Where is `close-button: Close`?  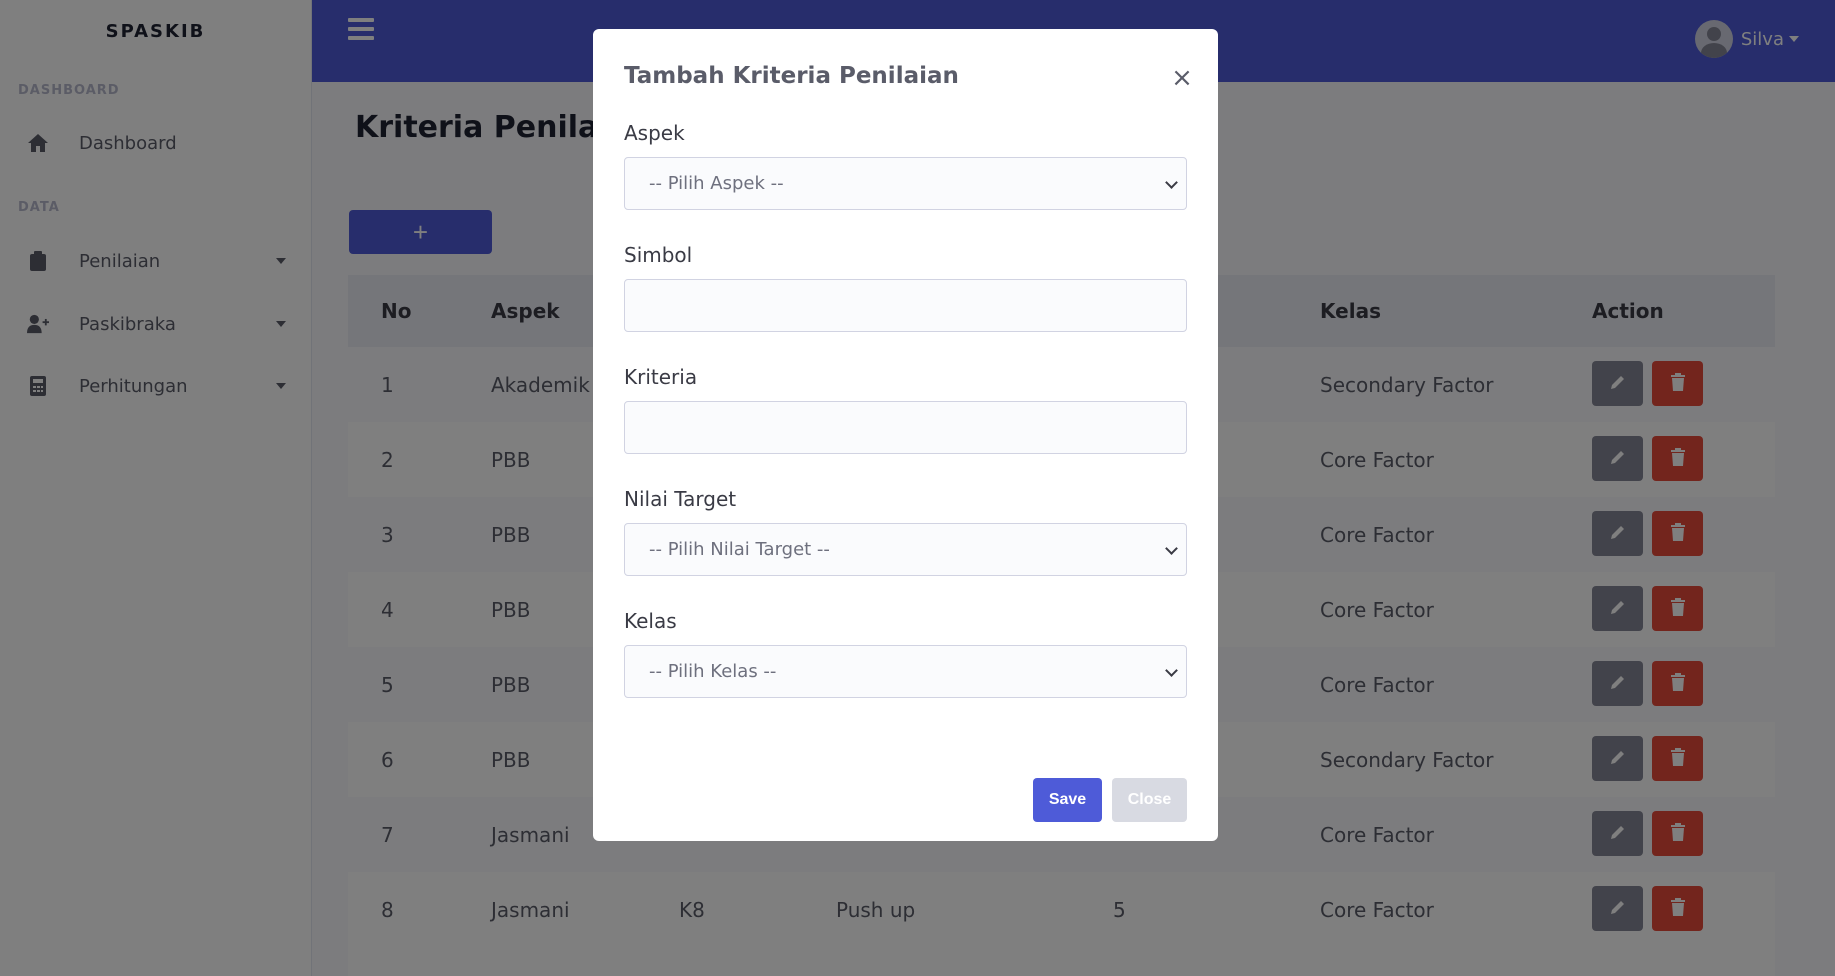
close-button: Close is located at coordinates (1149, 800).